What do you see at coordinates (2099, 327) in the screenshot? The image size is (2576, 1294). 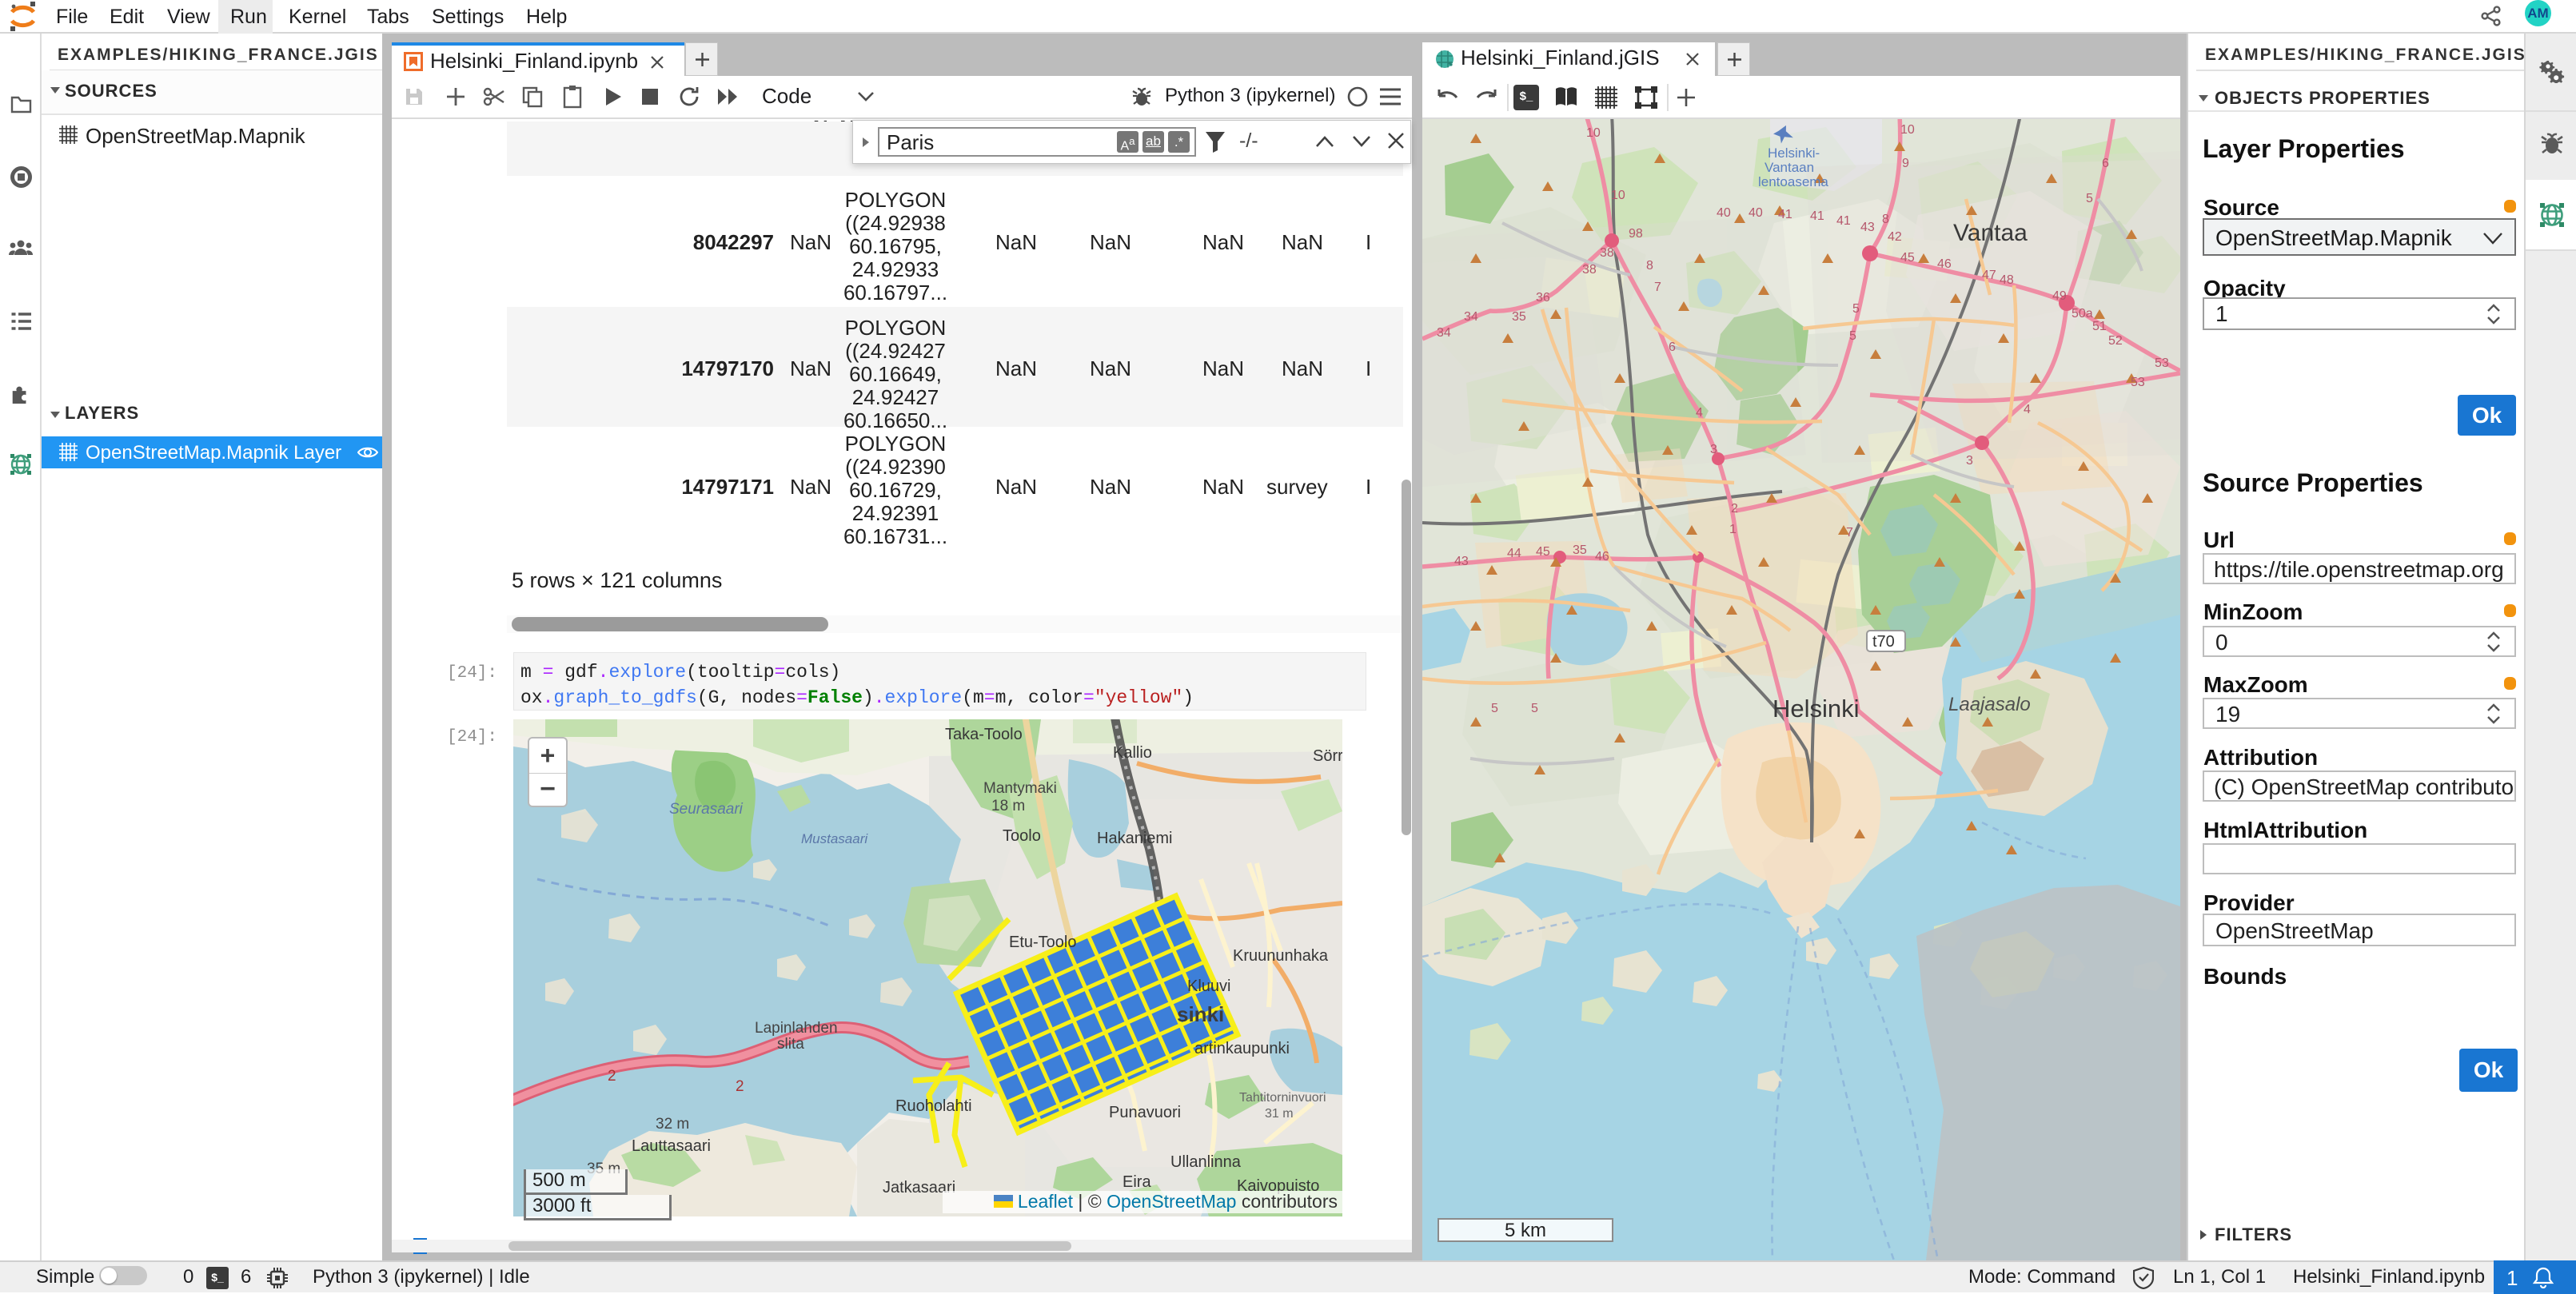 I see `svg-text: 51` at bounding box center [2099, 327].